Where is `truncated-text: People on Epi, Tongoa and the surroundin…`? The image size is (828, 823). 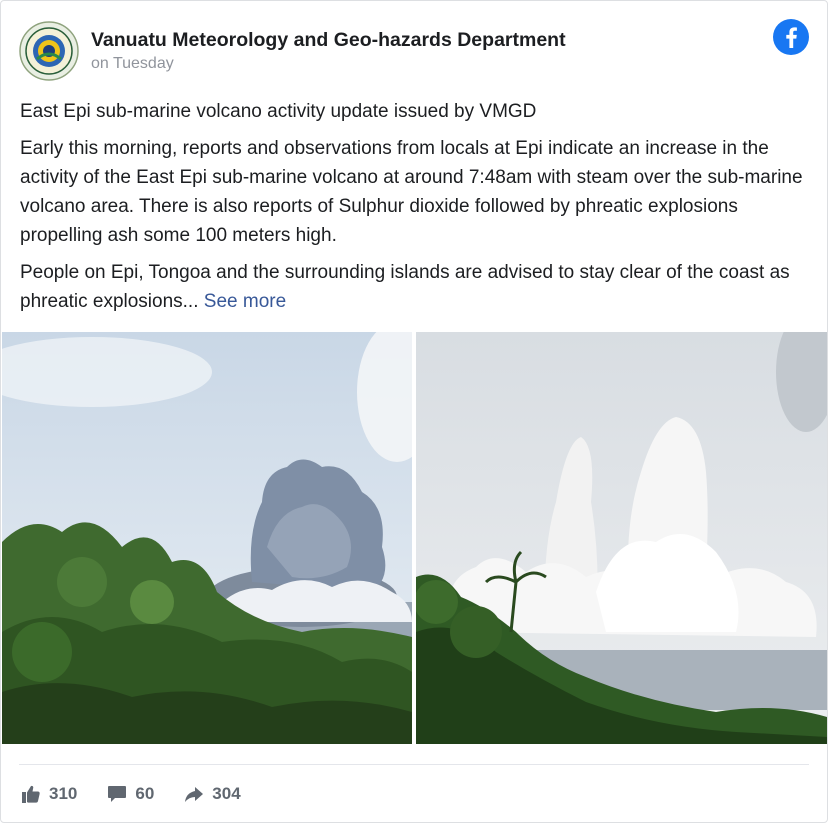 truncated-text: People on Epi, Tongoa and the surroundin… is located at coordinates (405, 287).